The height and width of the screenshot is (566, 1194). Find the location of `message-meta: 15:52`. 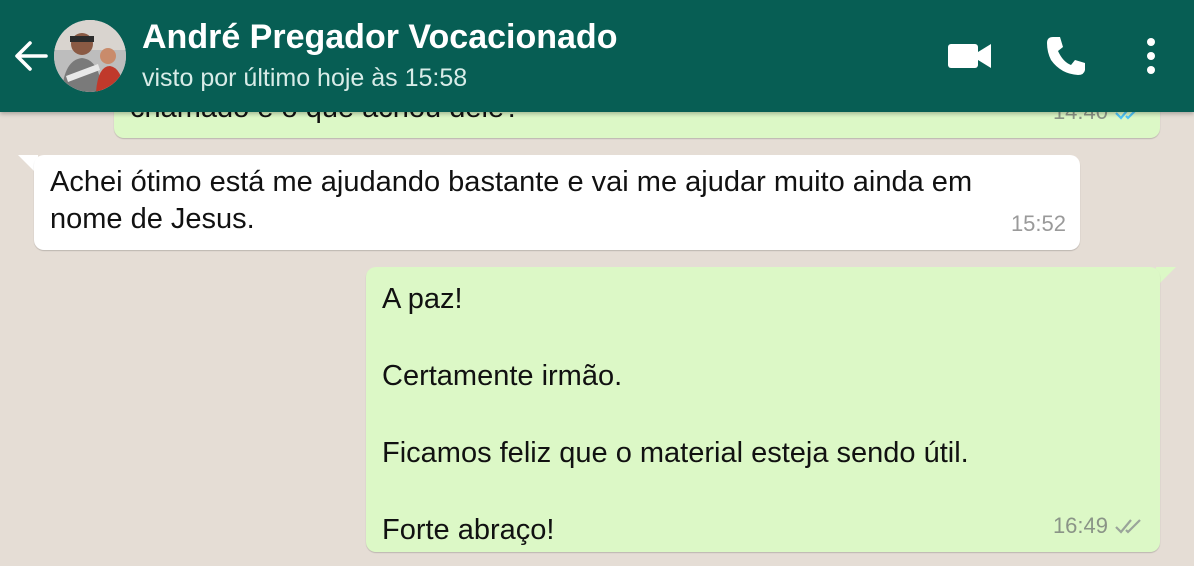

message-meta: 15:52 is located at coordinates (1038, 223).